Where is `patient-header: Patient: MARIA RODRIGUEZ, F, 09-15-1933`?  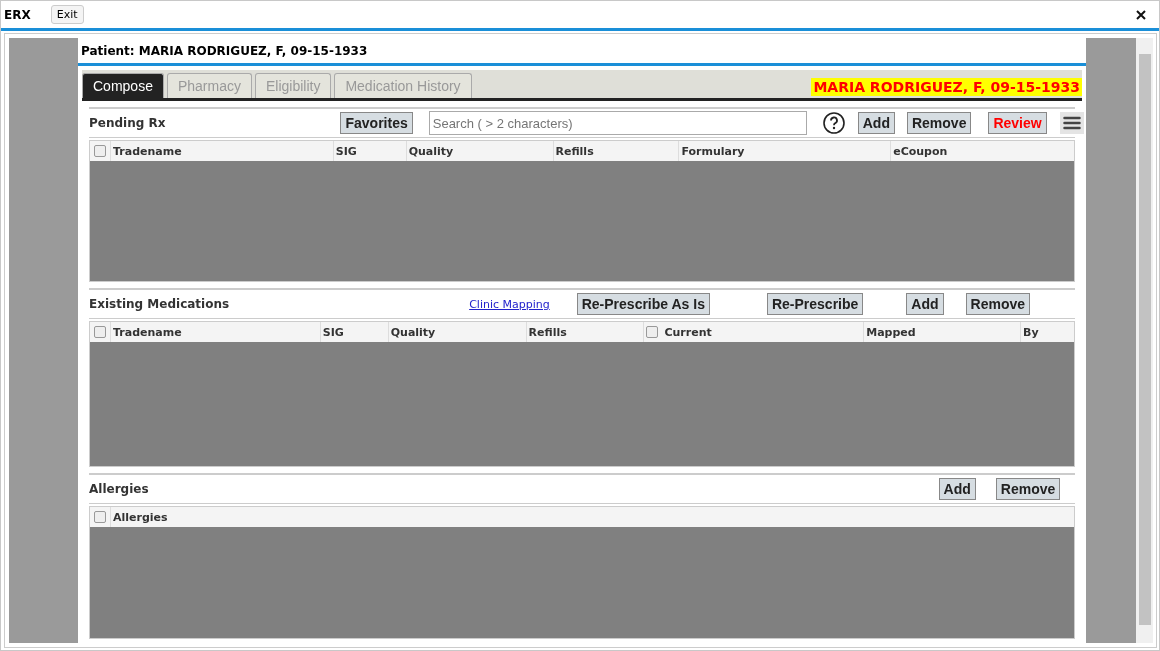 patient-header: Patient: MARIA RODRIGUEZ, F, 09-15-1933 is located at coordinates (582, 52).